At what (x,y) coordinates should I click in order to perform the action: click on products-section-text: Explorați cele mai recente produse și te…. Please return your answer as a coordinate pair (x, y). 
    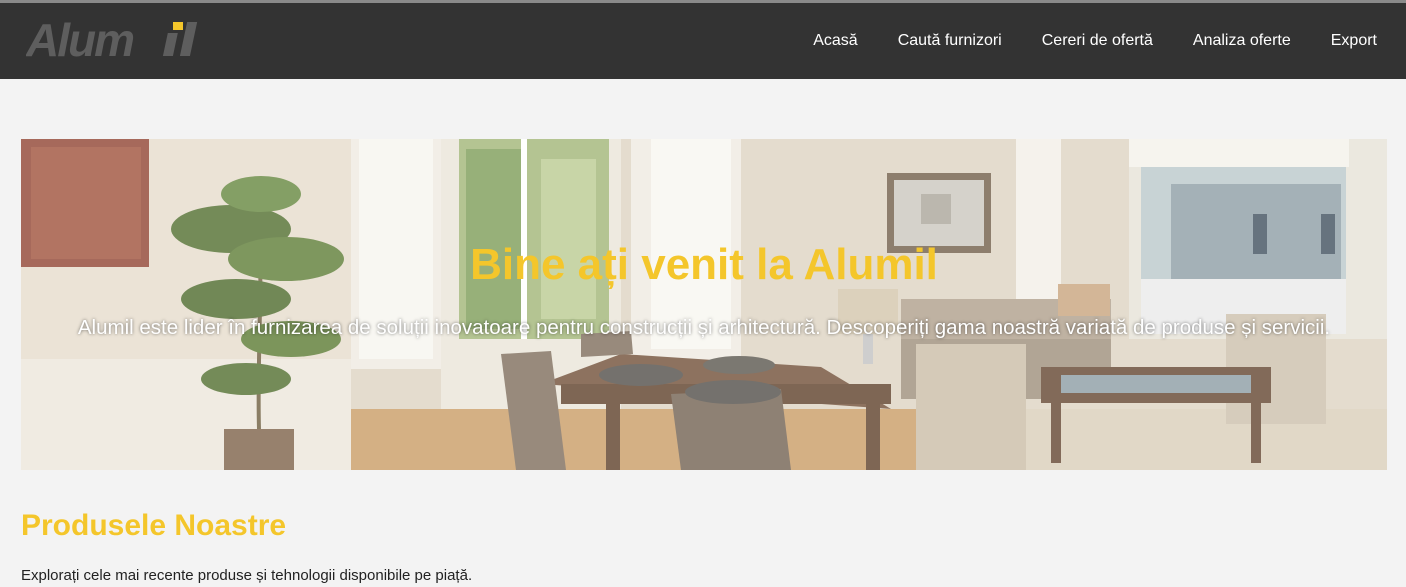
    Looking at the image, I should click on (247, 575).